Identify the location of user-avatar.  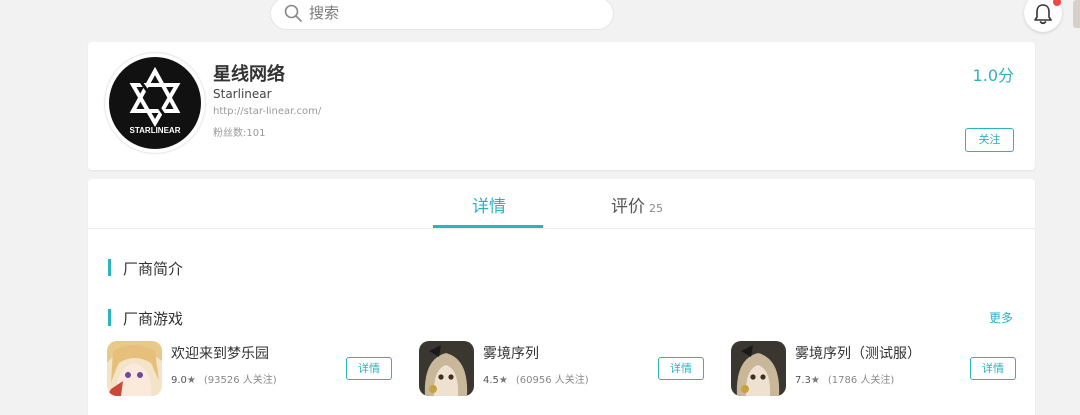
(1076, 14).